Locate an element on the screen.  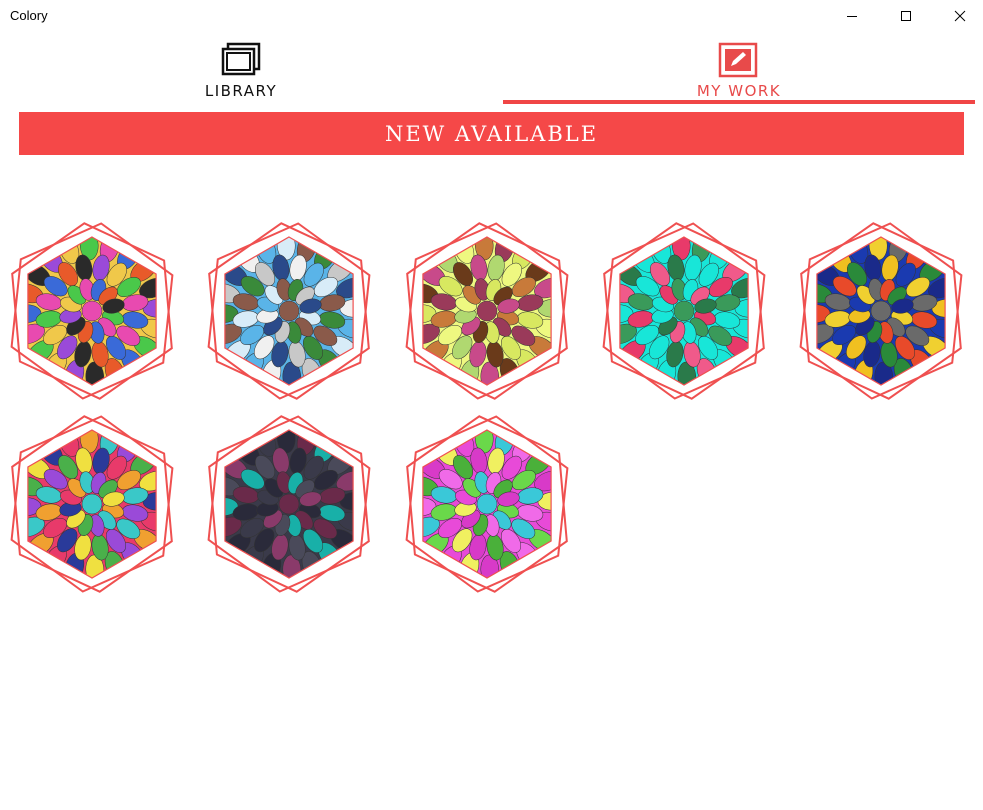
app-title: Colory is located at coordinates (29, 15).